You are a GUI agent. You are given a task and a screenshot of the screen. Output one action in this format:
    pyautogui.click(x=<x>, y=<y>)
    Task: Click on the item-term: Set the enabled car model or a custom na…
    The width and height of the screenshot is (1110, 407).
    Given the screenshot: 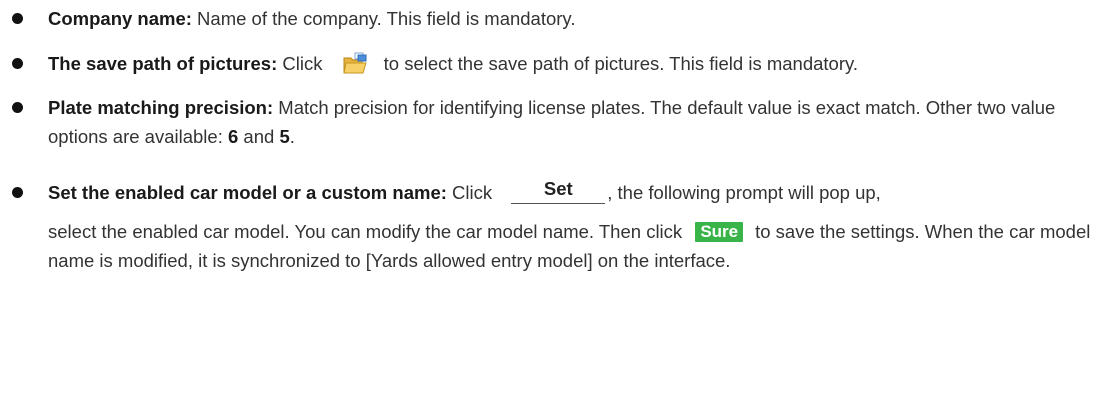 What is the action you would take?
    pyautogui.click(x=247, y=192)
    